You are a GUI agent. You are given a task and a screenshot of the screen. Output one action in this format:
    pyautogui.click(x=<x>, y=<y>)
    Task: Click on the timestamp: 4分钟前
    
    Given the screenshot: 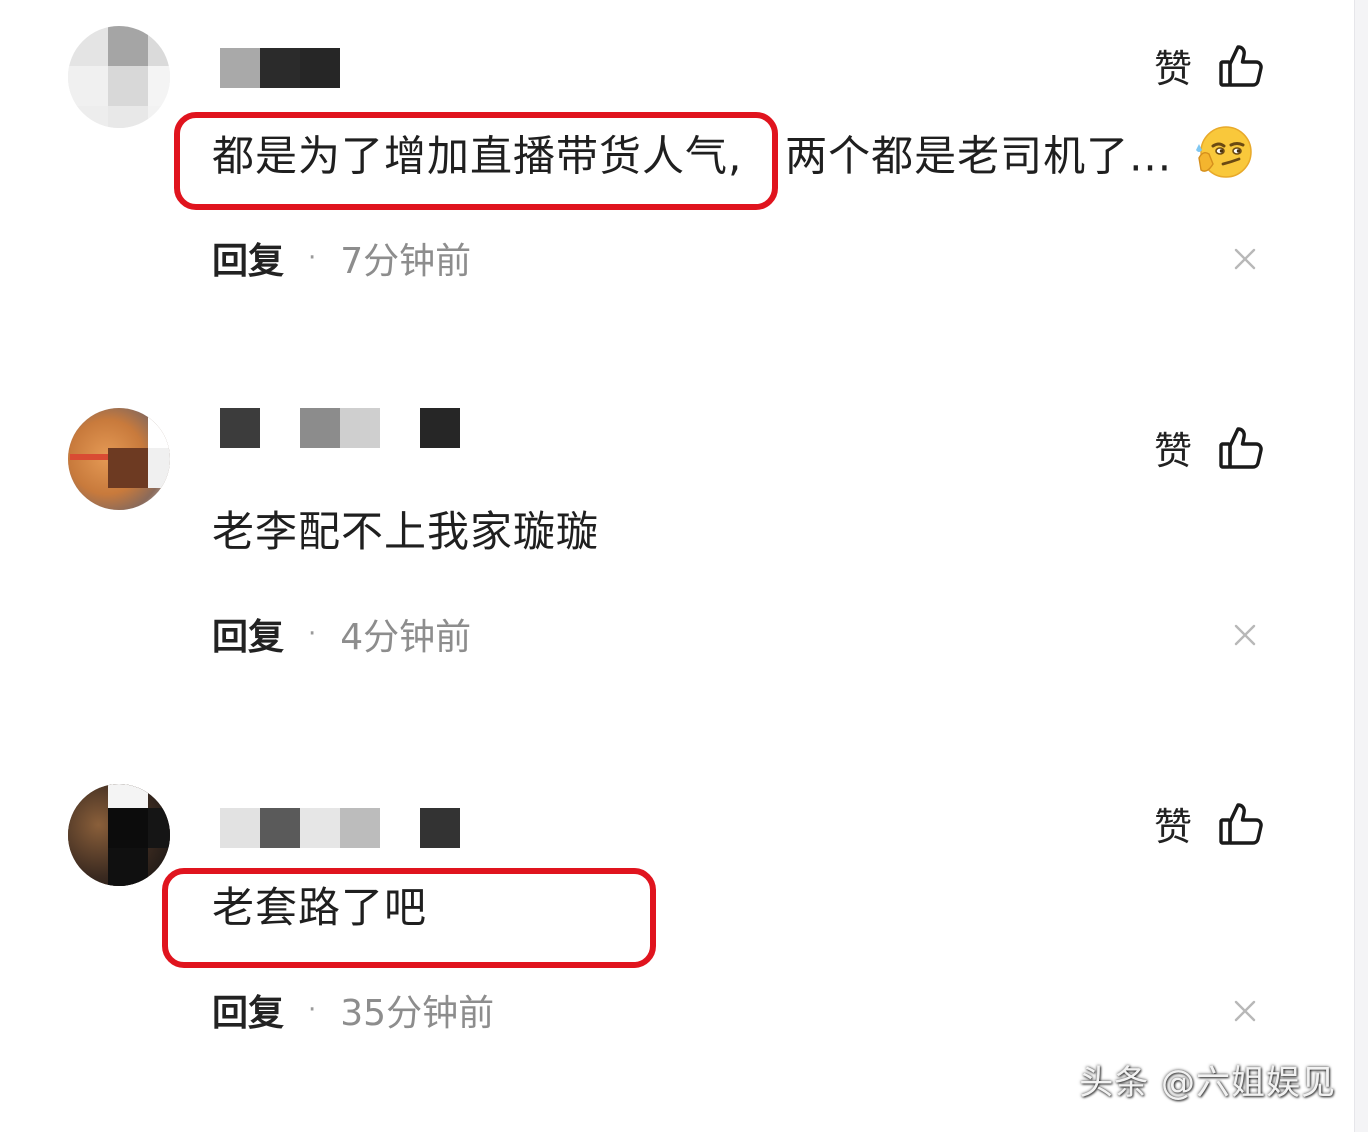 What is the action you would take?
    pyautogui.click(x=406, y=637)
    